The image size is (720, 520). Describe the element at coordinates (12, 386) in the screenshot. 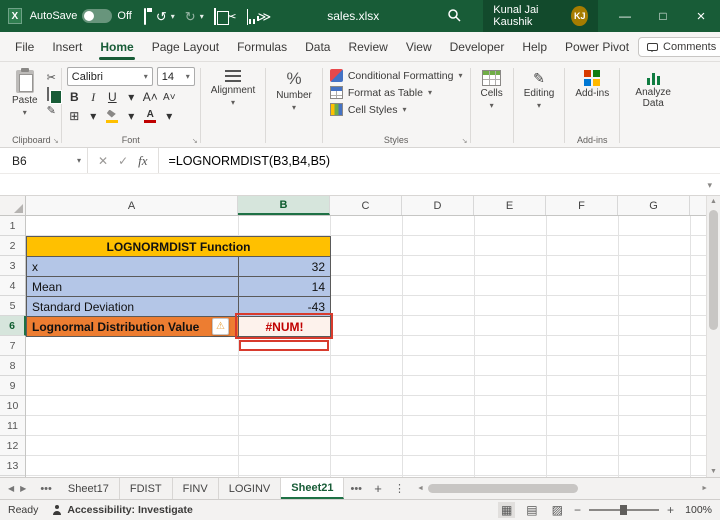

I see `row-header-9: 9` at that location.